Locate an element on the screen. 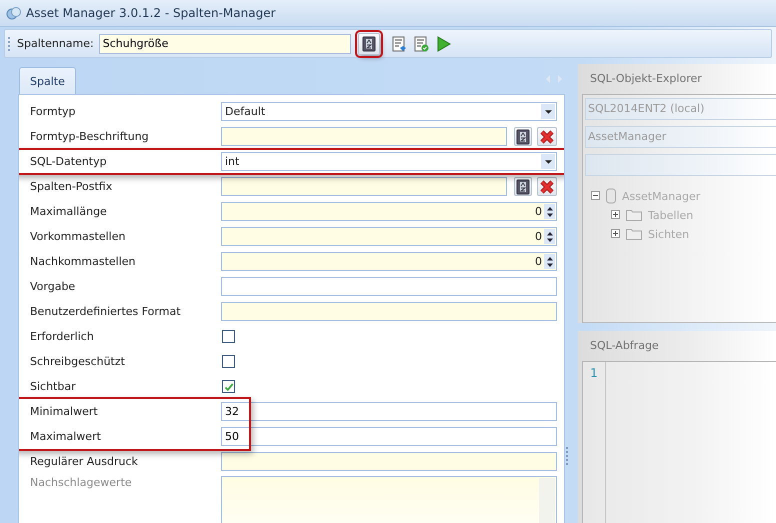 The height and width of the screenshot is (523, 776). field-label: Formtyp-Beschriftung is located at coordinates (90, 136).